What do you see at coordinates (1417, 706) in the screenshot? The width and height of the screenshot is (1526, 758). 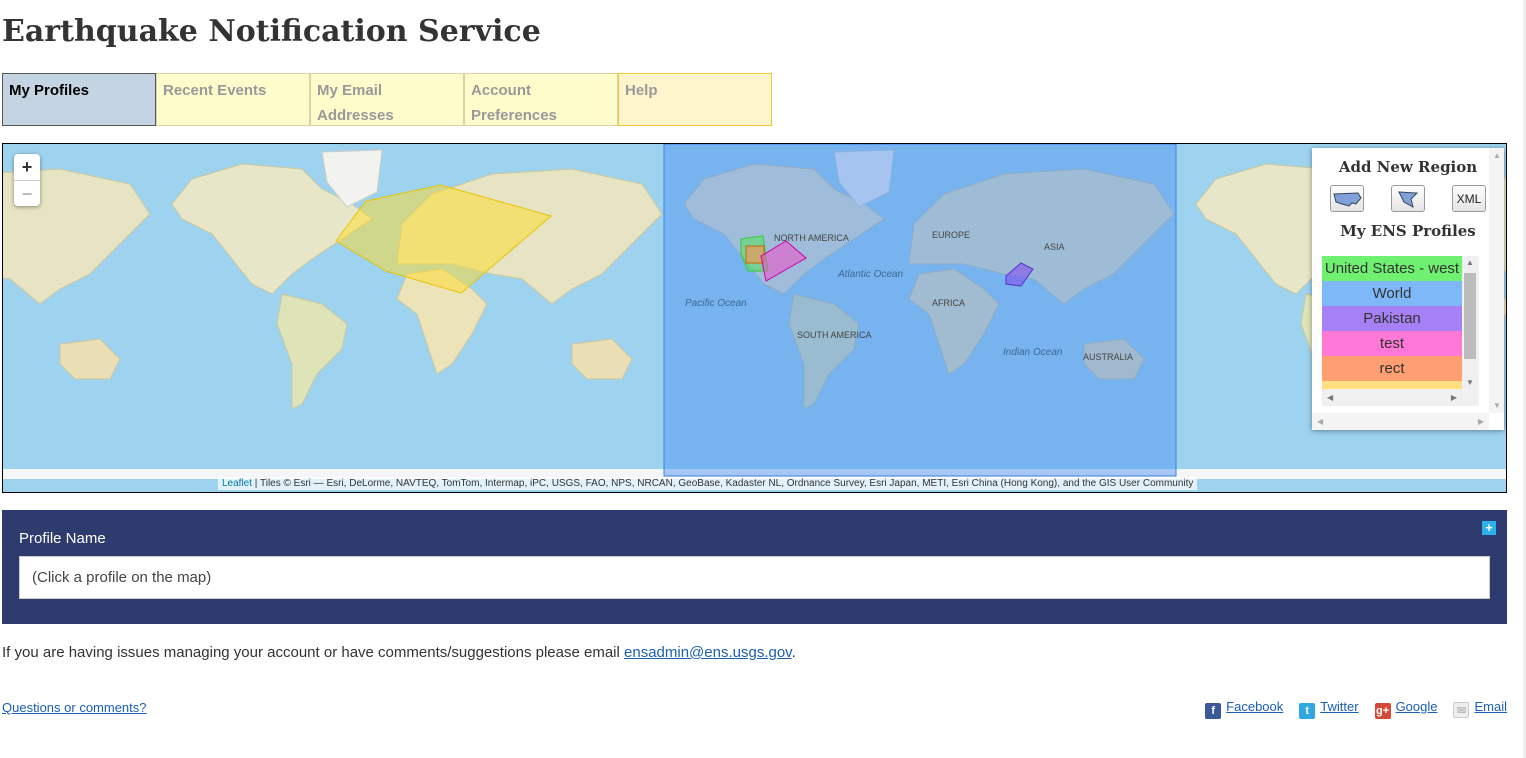 I see `google-link: Google` at bounding box center [1417, 706].